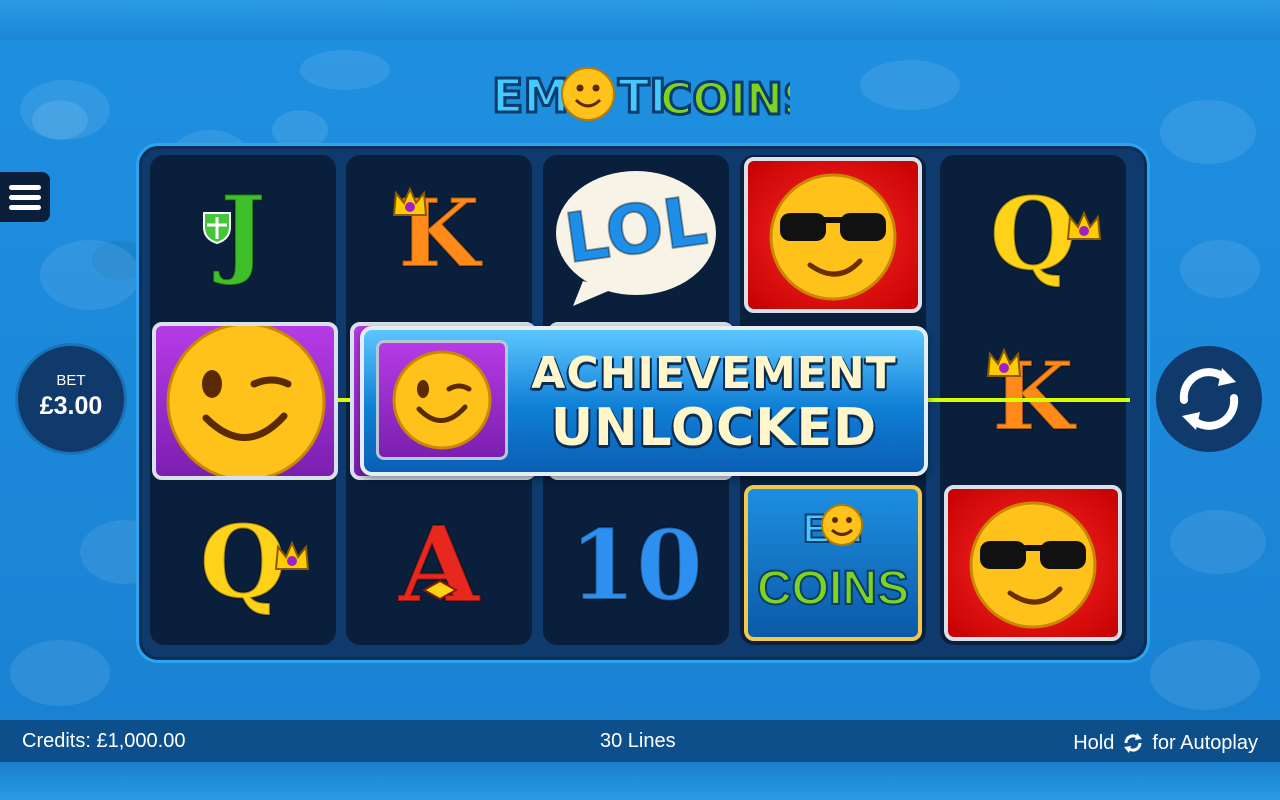 This screenshot has width=1280, height=800. I want to click on symbol-a: A, so click(439, 564).